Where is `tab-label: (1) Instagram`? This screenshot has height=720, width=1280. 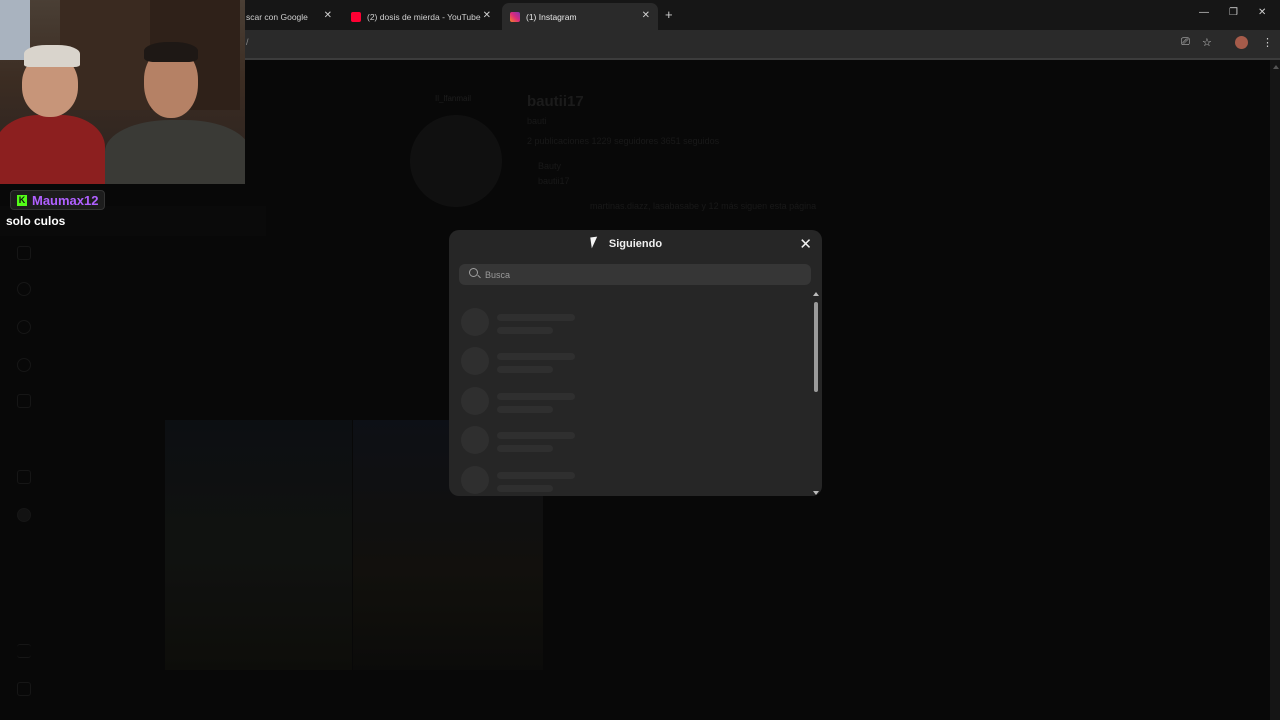
tab-label: (1) Instagram is located at coordinates (551, 16).